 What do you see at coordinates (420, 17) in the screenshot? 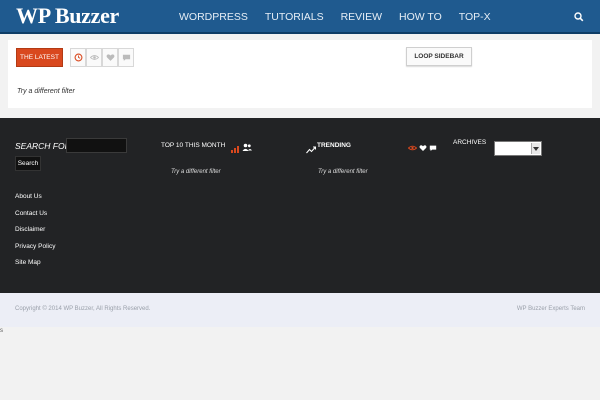
I see `nav-item-how-to: HOW TO` at bounding box center [420, 17].